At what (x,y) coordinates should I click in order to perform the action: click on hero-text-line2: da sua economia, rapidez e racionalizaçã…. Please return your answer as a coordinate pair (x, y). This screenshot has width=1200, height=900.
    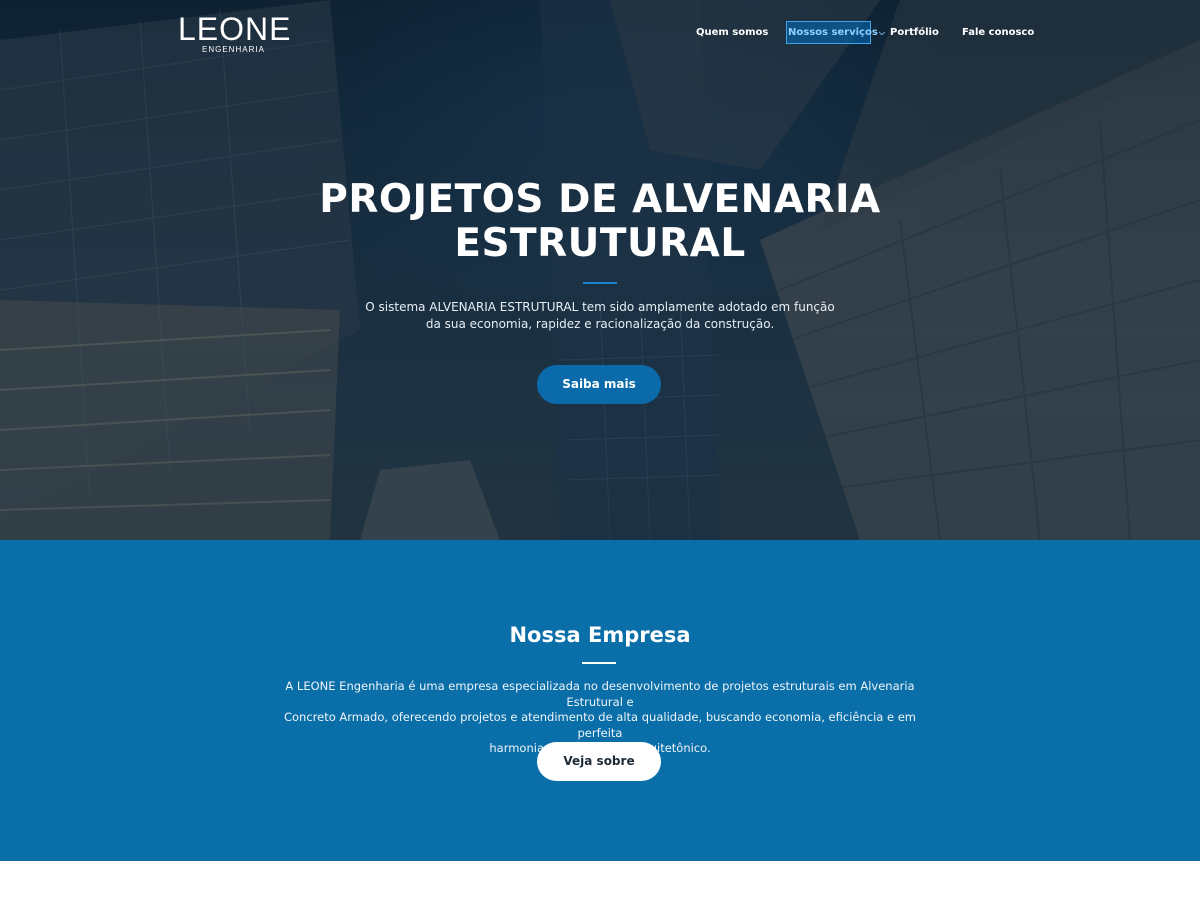
    Looking at the image, I should click on (600, 324).